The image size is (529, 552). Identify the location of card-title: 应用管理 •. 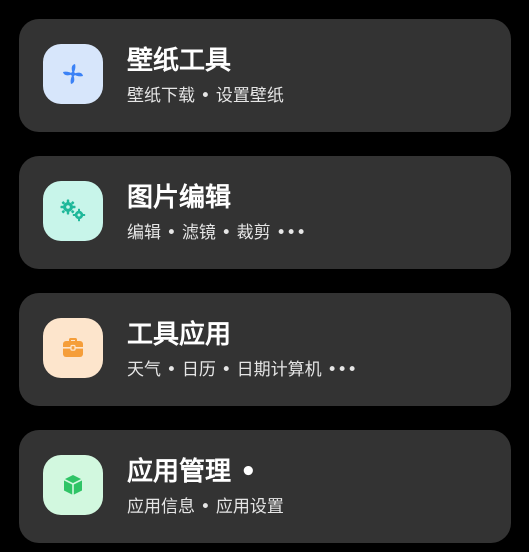
(192, 472).